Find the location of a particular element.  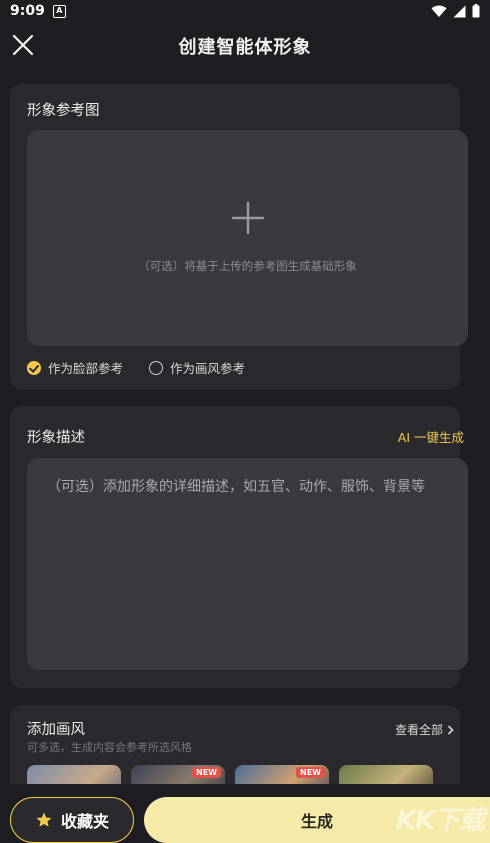

view-all-button: 查看全部 is located at coordinates (424, 729).